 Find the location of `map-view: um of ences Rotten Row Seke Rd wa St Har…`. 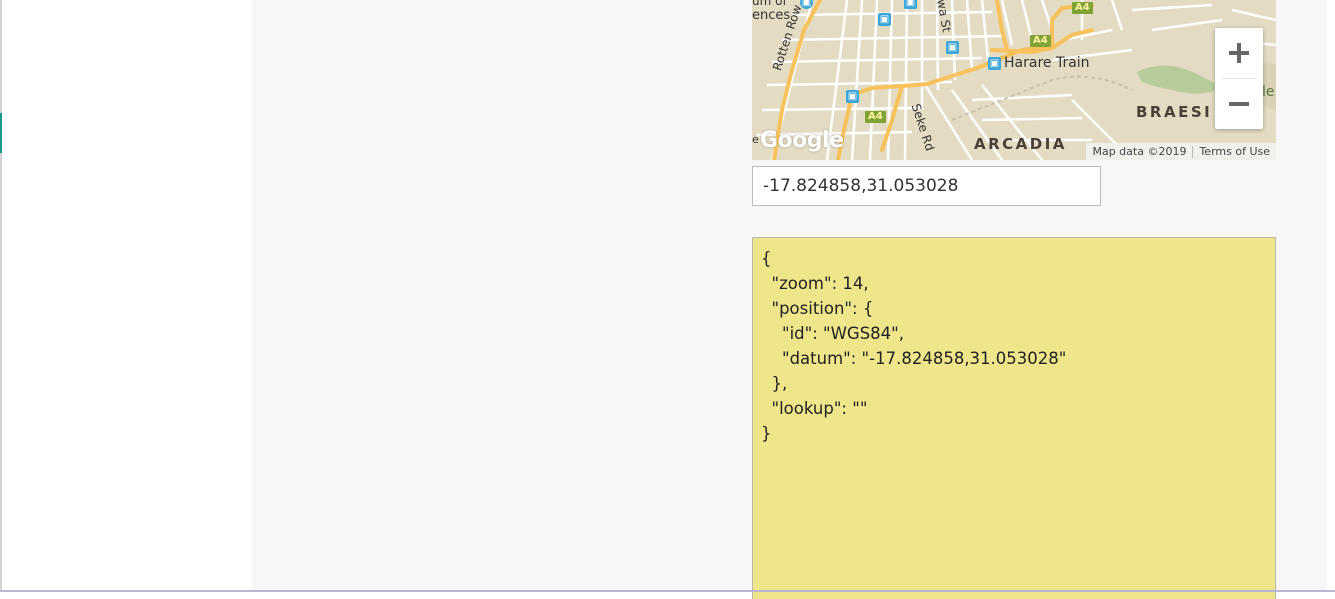

map-view: um of ences Rotten Row Seke Rd wa St Har… is located at coordinates (1014, 80).